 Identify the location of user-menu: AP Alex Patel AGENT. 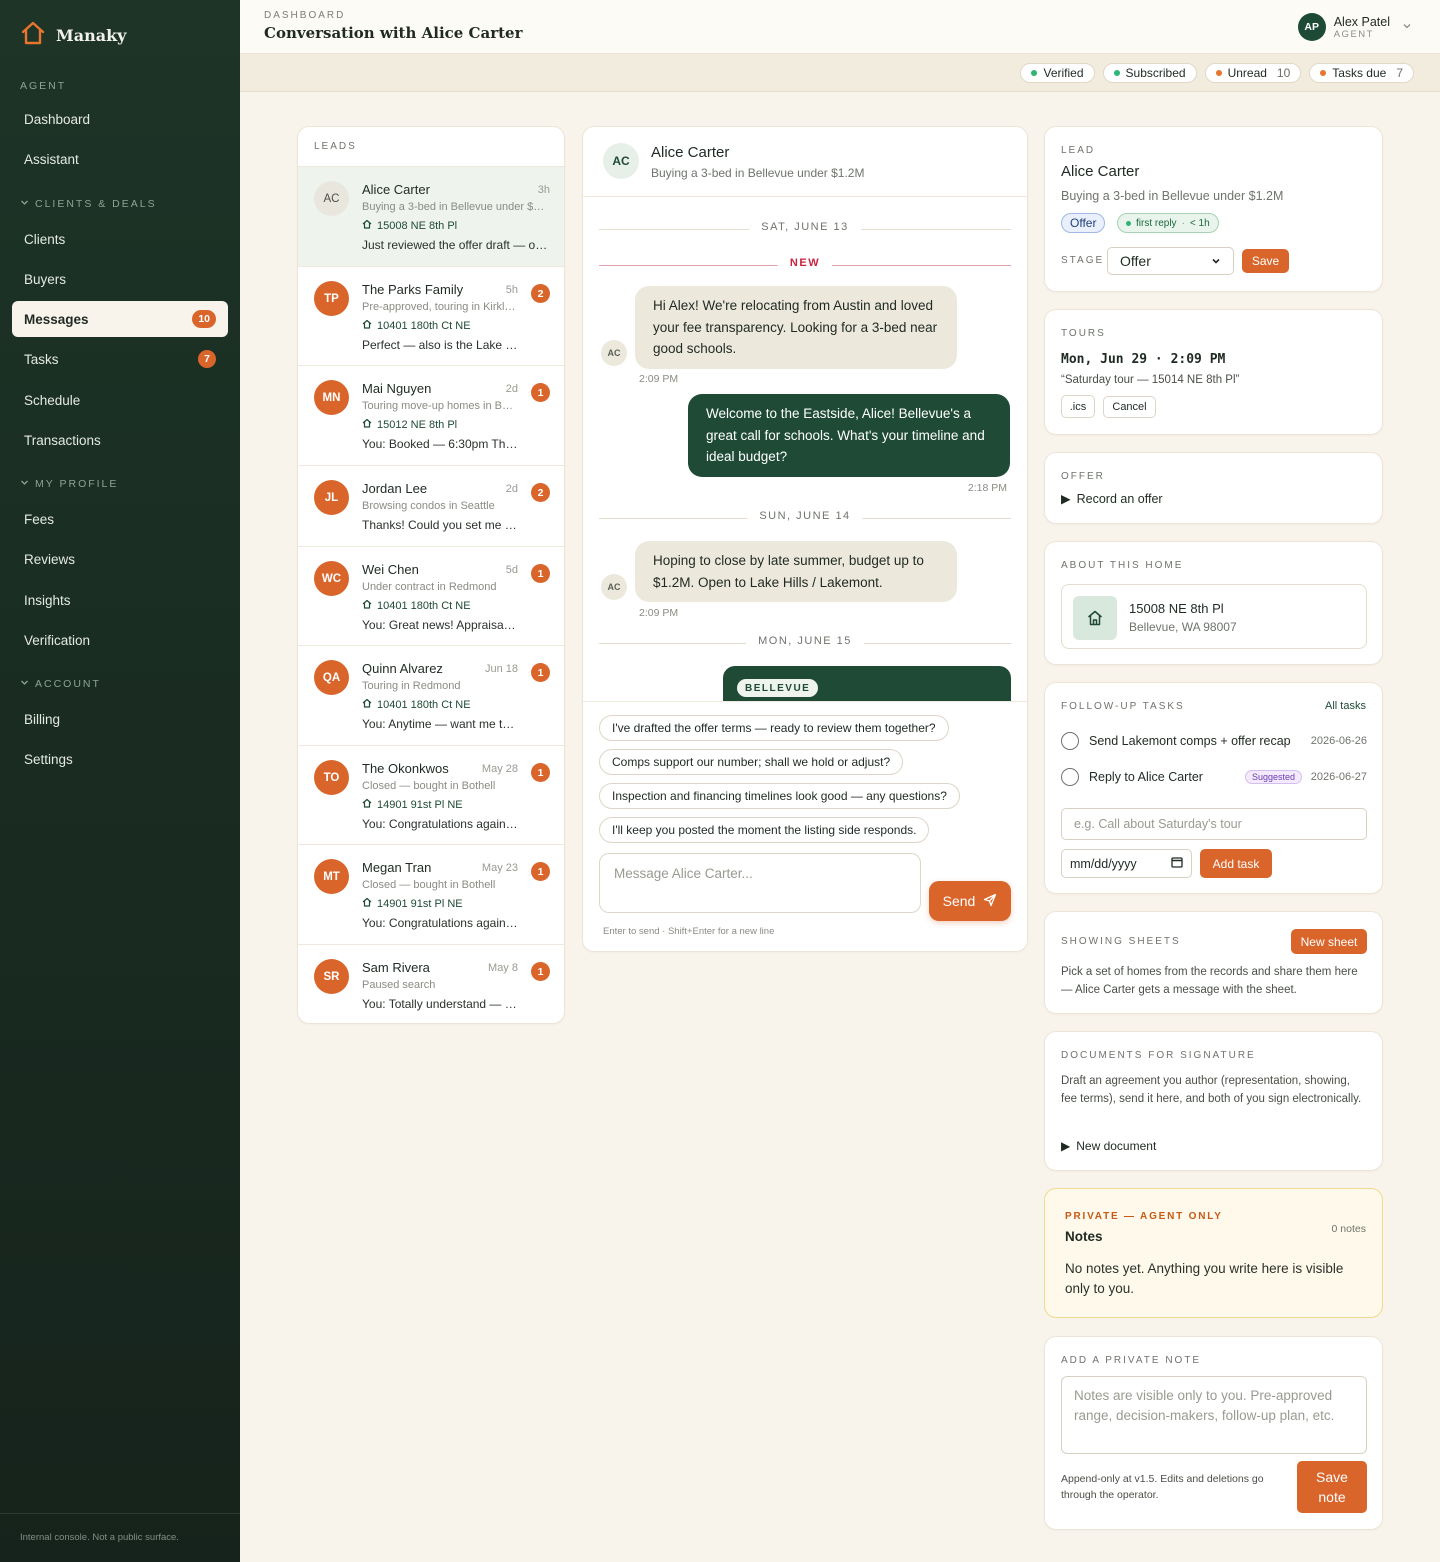
(1354, 27).